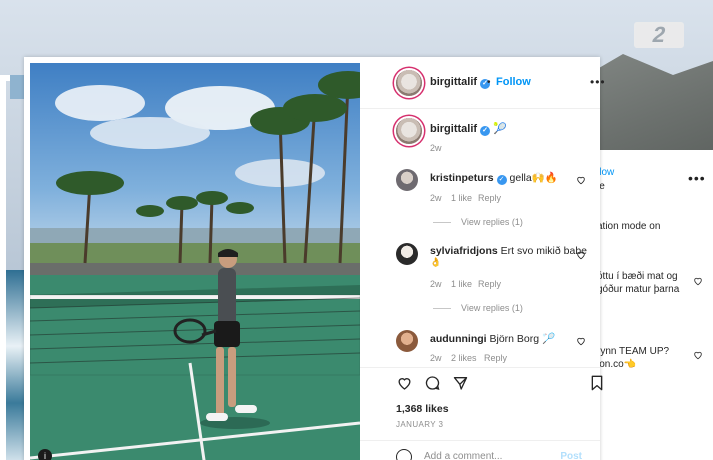 The width and height of the screenshot is (713, 460). Describe the element at coordinates (598, 82) in the screenshot. I see `more-options-icon: •••` at that location.